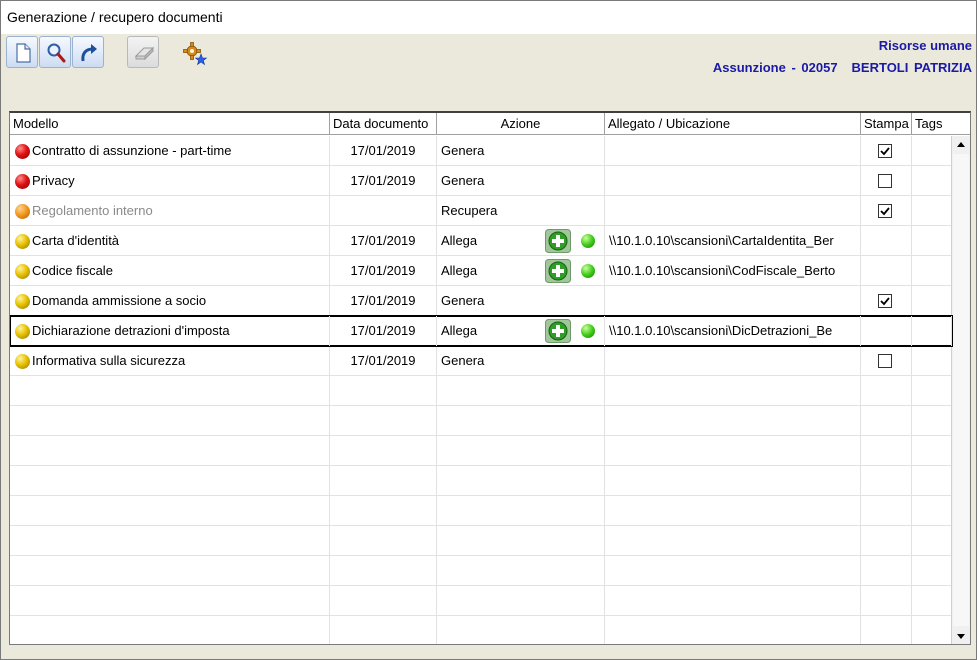 This screenshot has height=660, width=977. What do you see at coordinates (170, 331) in the screenshot?
I see `cell-model: Dichiarazione detrazioni d'imposta` at bounding box center [170, 331].